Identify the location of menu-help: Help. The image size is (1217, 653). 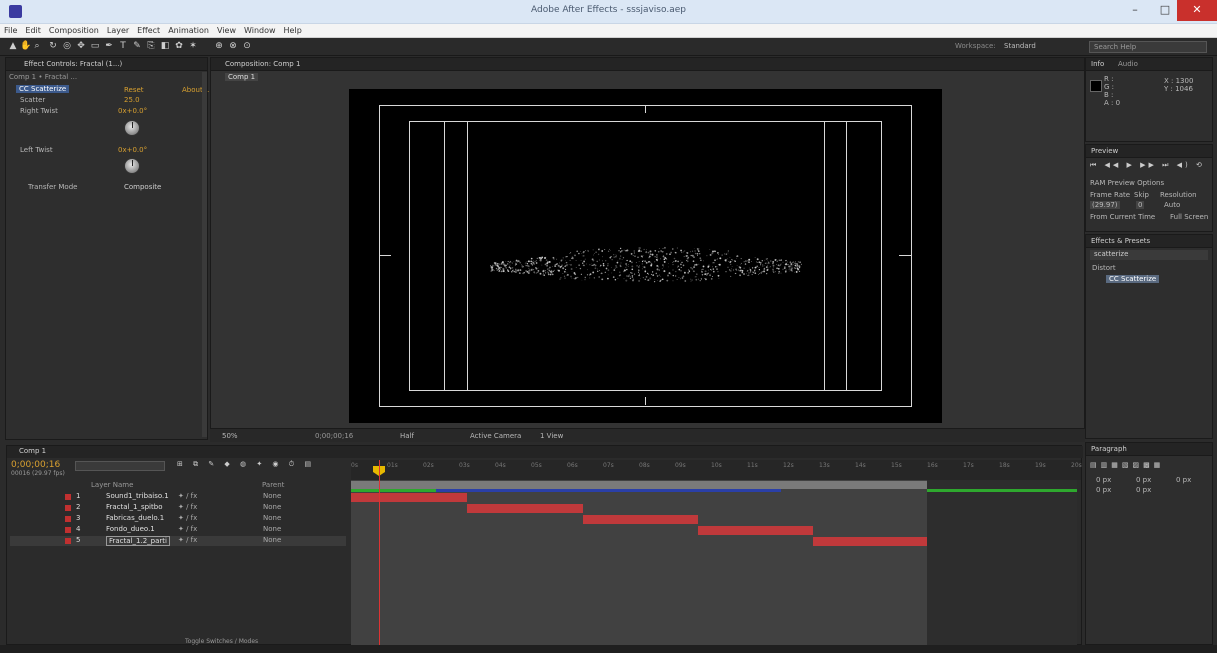
(293, 31).